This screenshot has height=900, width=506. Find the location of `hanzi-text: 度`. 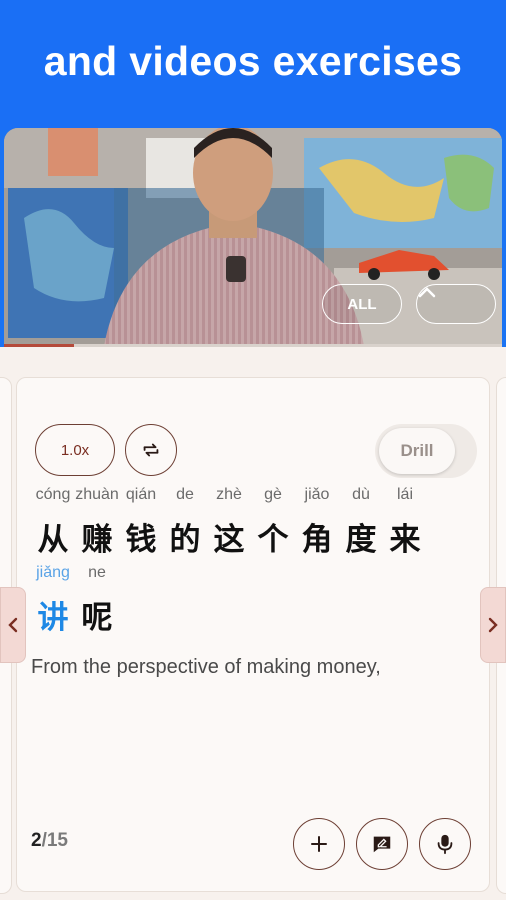

hanzi-text: 度 is located at coordinates (361, 539).